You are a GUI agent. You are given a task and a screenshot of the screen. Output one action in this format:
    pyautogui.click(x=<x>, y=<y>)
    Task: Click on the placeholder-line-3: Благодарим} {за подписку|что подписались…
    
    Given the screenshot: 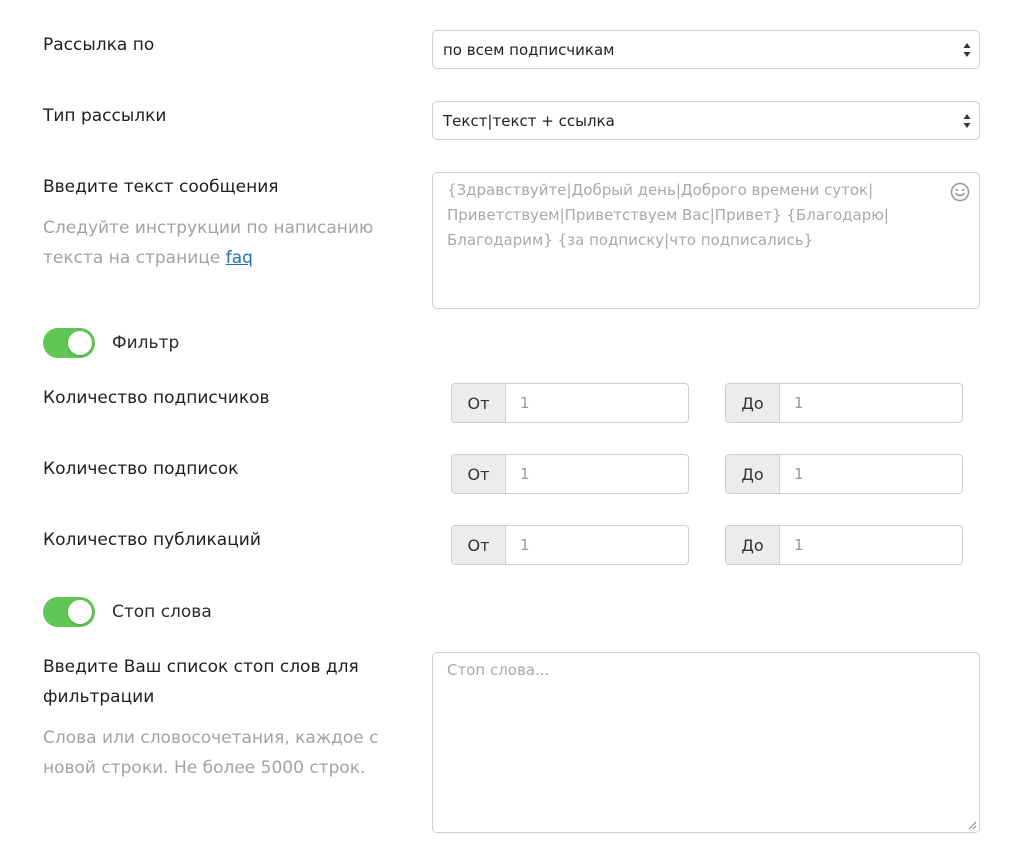 What is the action you would take?
    pyautogui.click(x=630, y=240)
    